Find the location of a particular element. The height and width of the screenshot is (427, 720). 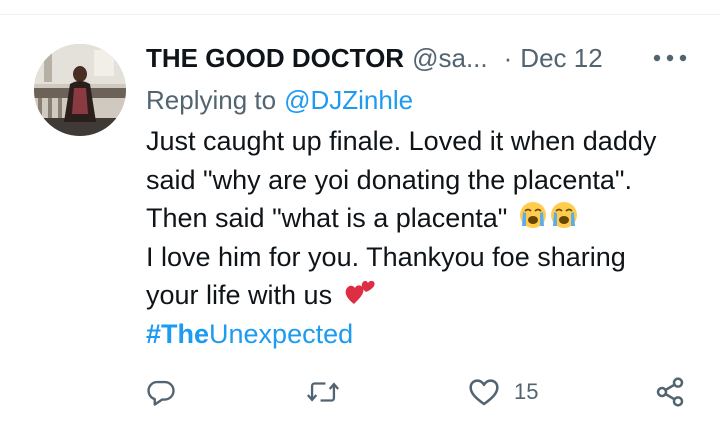

tweet-date: Dec 12 is located at coordinates (561, 58).